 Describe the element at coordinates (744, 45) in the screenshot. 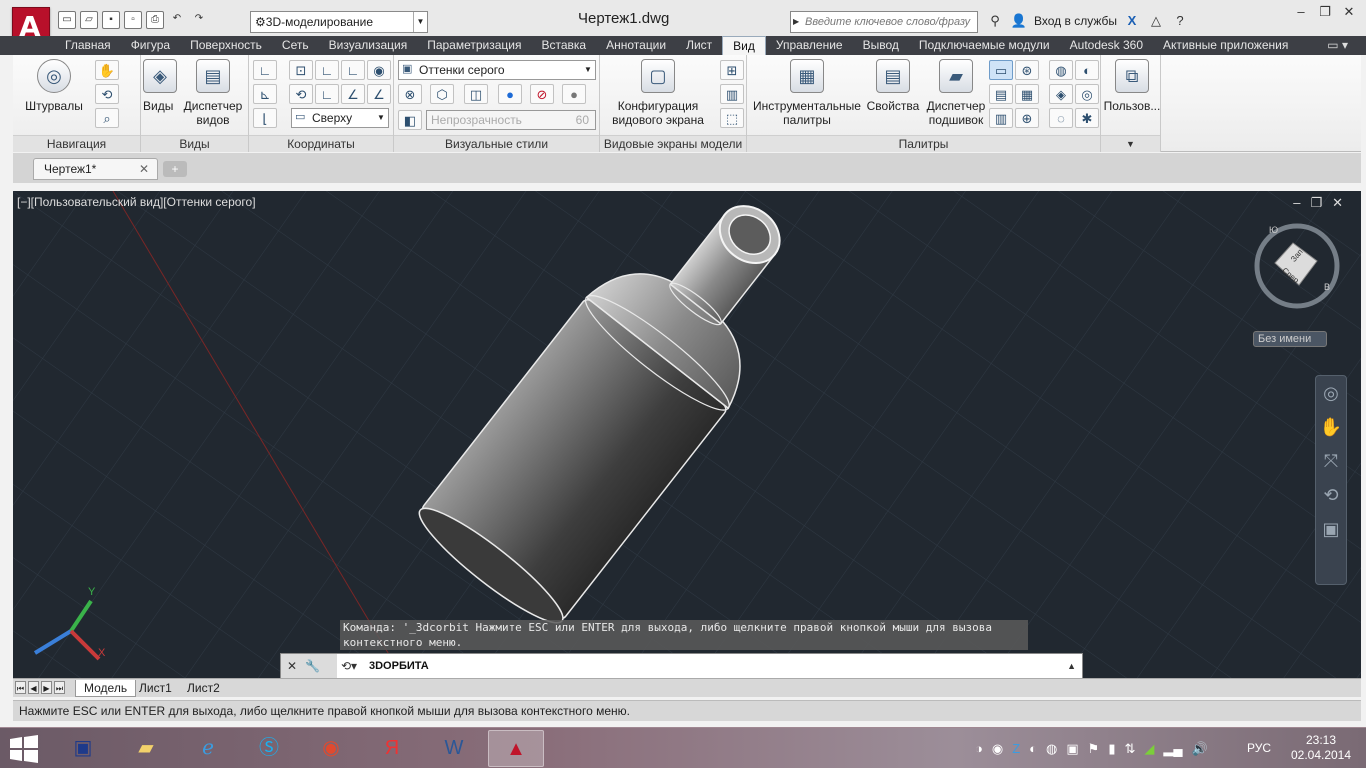

I see `tab-view: Вид` at that location.